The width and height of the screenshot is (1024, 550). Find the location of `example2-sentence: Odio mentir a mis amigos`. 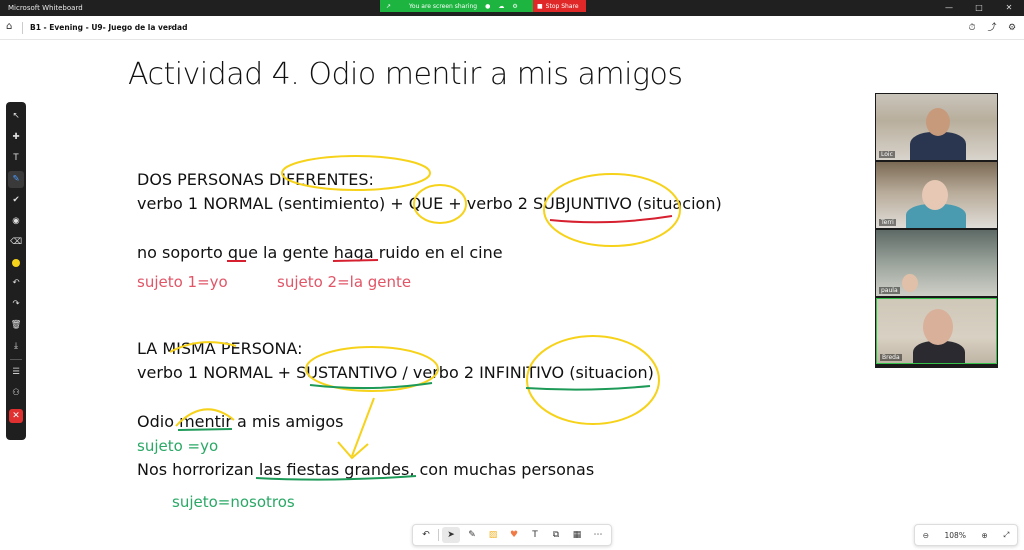

example2-sentence: Odio mentir a mis amigos is located at coordinates (240, 421).